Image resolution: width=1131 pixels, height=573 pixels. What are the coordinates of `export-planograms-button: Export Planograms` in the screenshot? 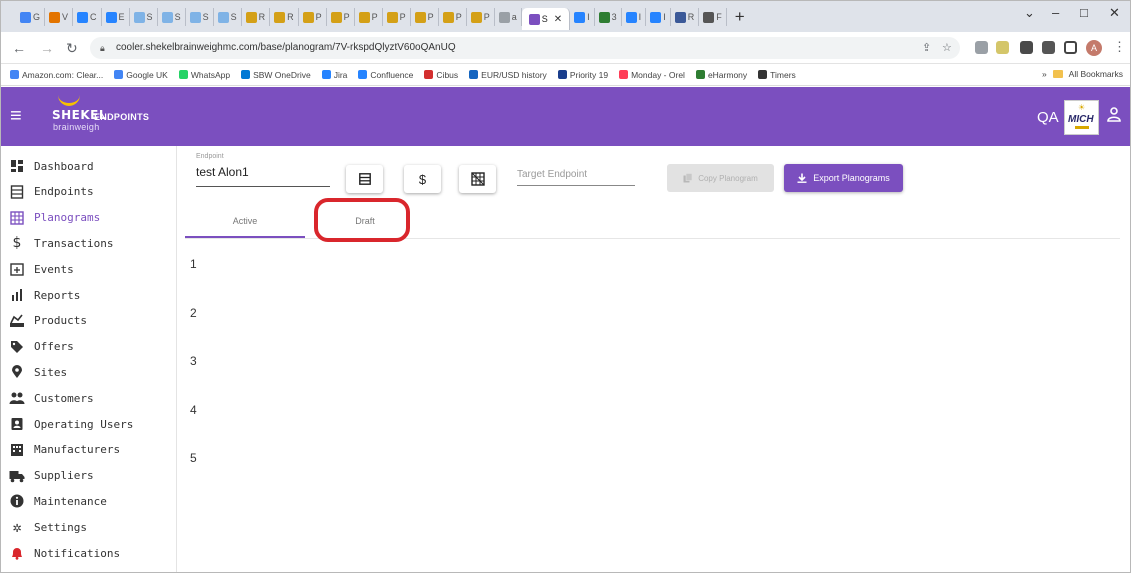 It's located at (843, 178).